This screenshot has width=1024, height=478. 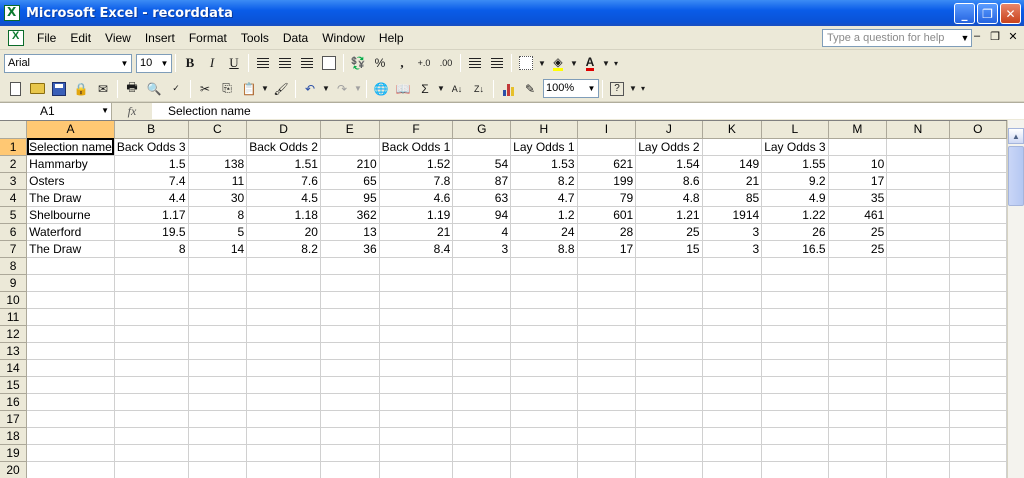 I want to click on cell-k7: 3, so click(x=732, y=249).